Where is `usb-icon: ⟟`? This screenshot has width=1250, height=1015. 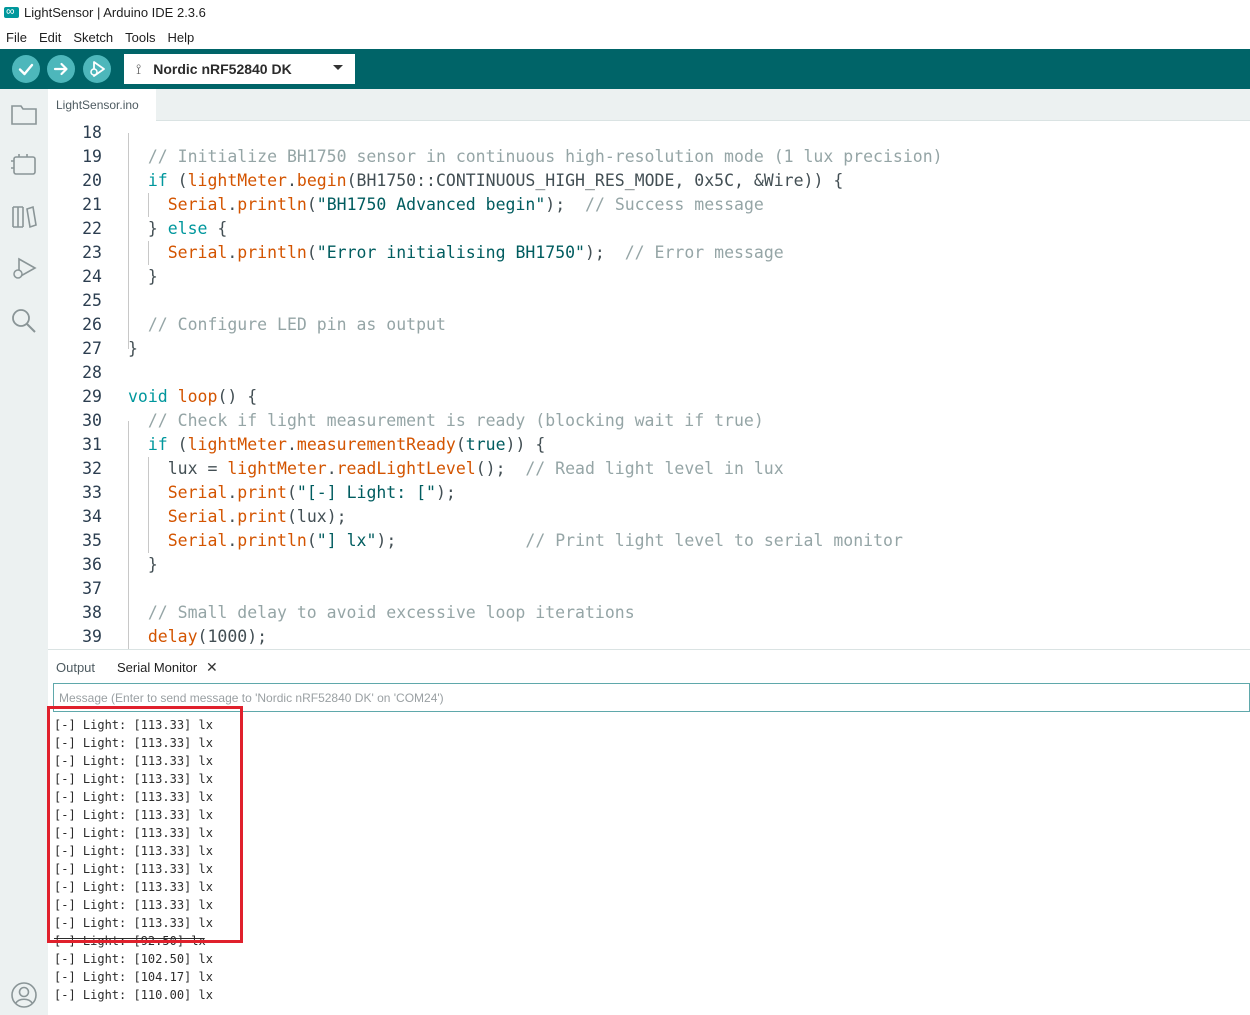 usb-icon: ⟟ is located at coordinates (139, 68).